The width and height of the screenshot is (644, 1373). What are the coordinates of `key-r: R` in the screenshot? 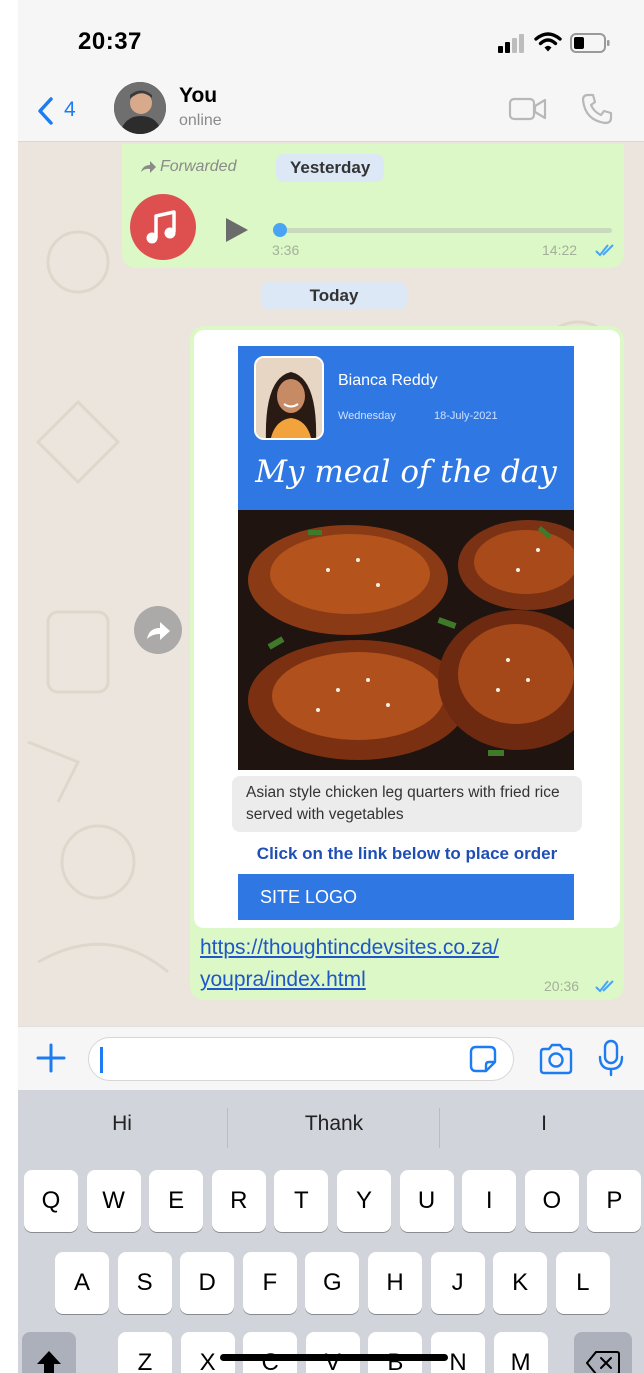 It's located at (238, 1201).